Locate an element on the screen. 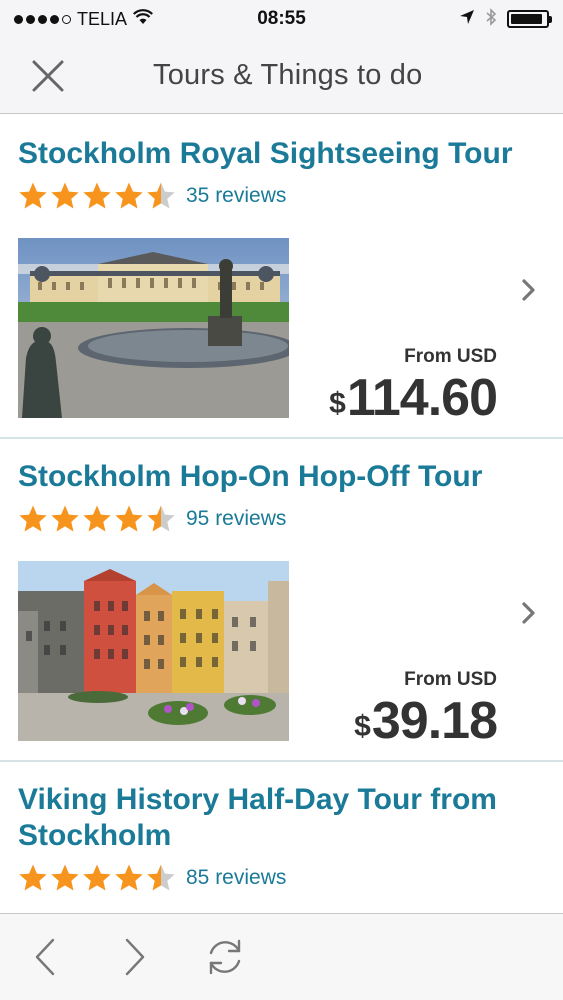 Image resolution: width=563 pixels, height=1000 pixels. back-button is located at coordinates (45, 957).